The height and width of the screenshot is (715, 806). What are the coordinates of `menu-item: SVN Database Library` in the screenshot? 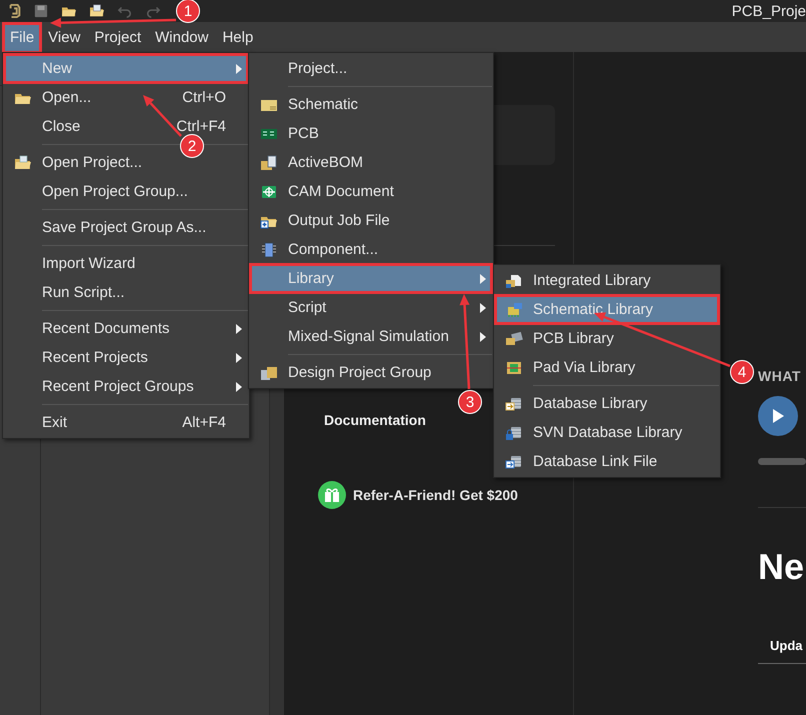 It's located at (607, 432).